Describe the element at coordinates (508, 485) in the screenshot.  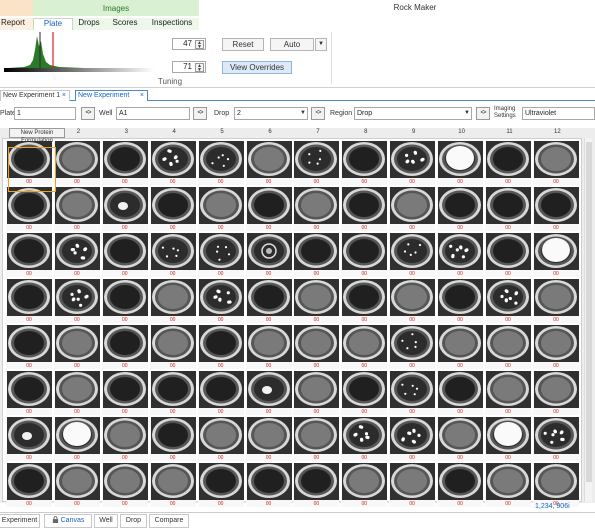
I see `well-H11: 00` at that location.